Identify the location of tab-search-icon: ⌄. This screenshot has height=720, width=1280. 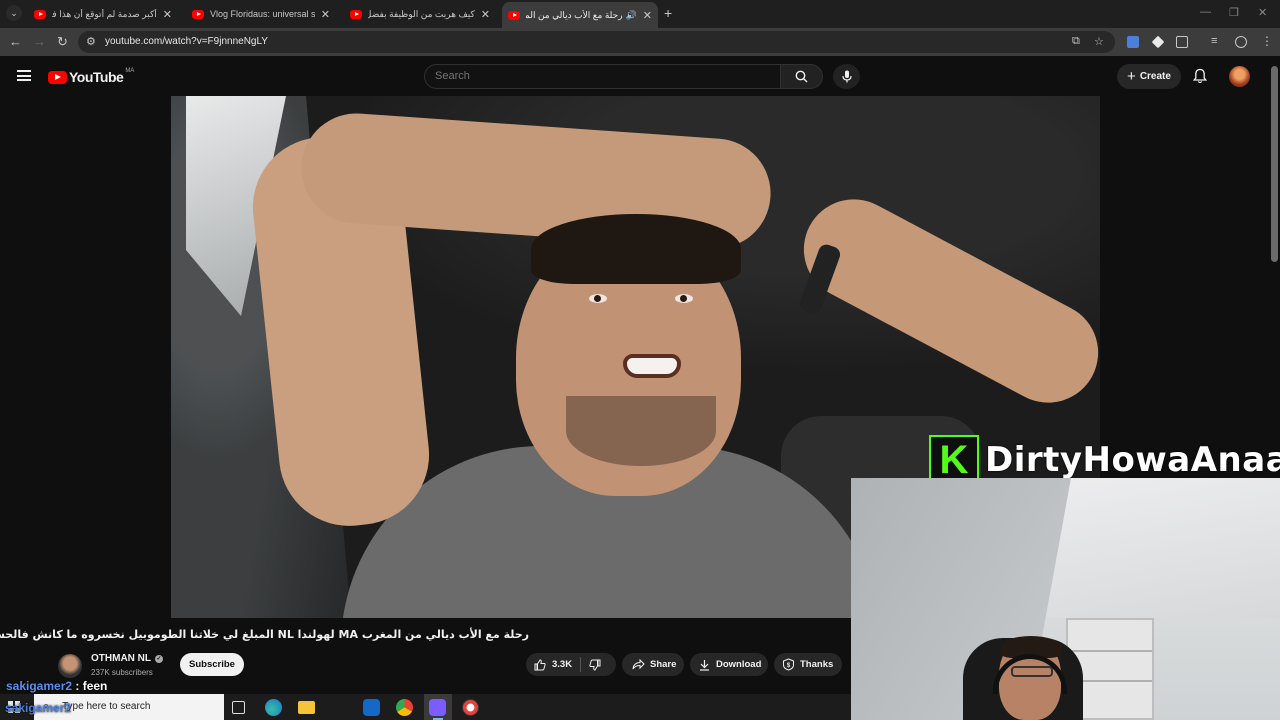
(14, 13).